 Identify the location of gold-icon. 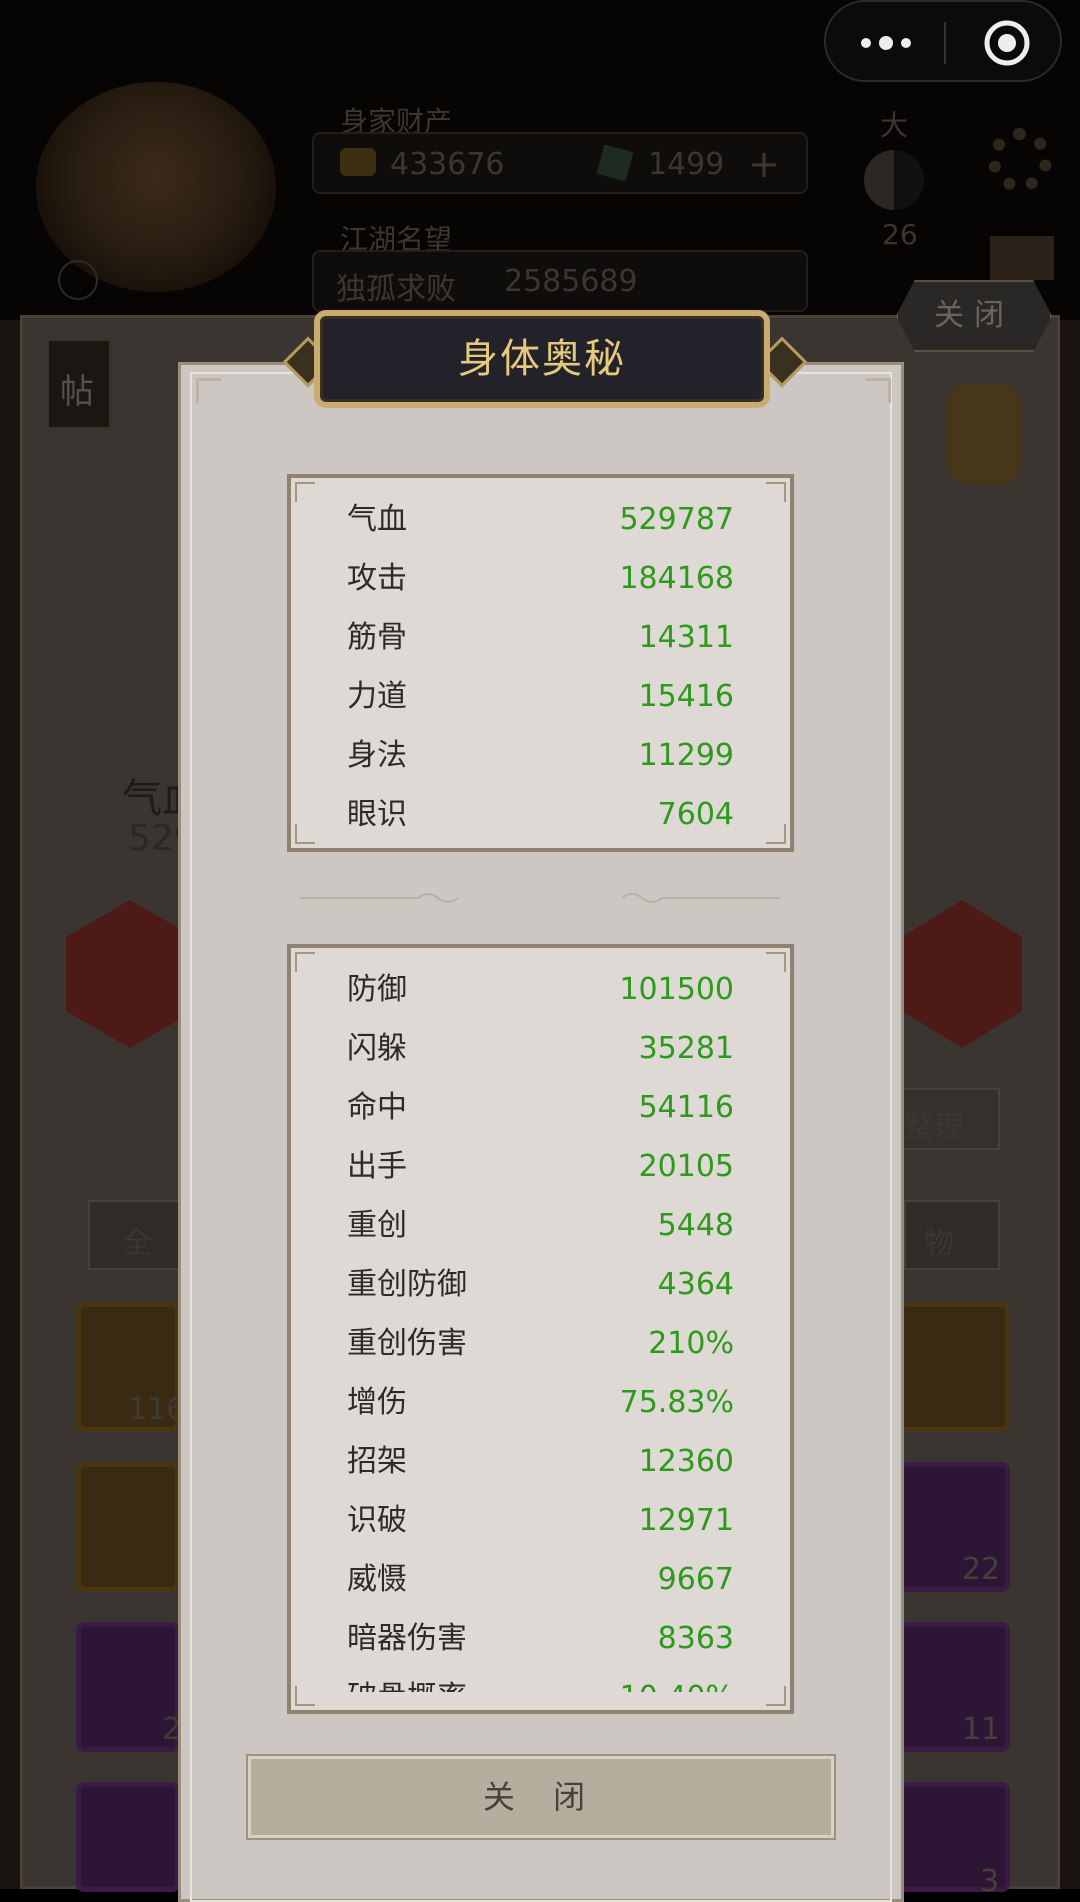
(358, 162).